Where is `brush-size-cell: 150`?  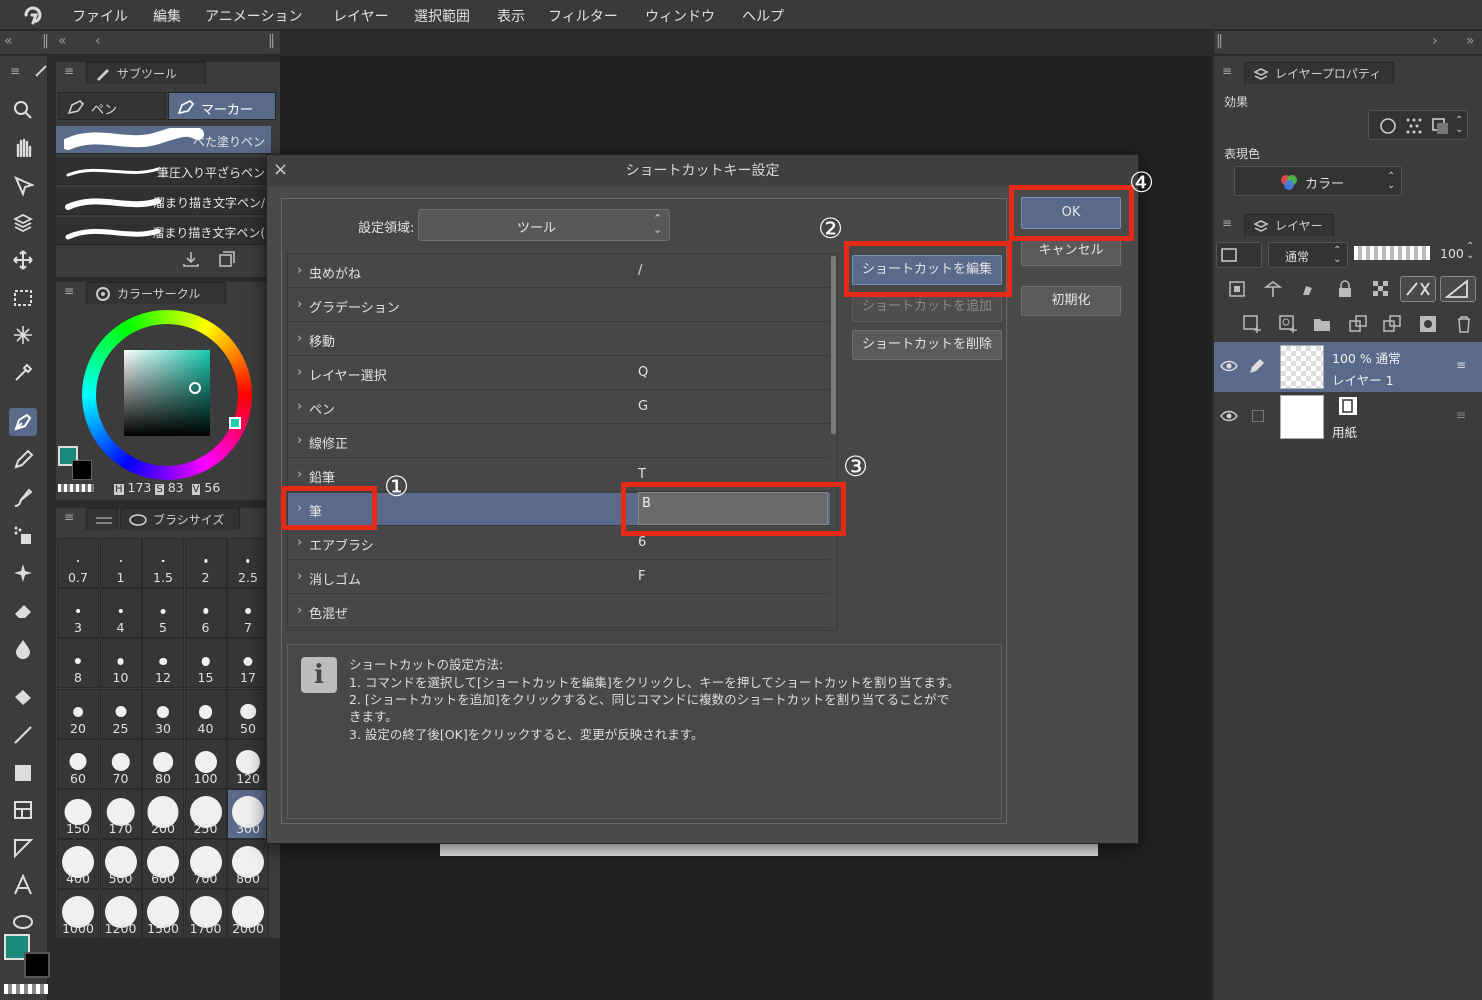 brush-size-cell: 150 is located at coordinates (78, 814).